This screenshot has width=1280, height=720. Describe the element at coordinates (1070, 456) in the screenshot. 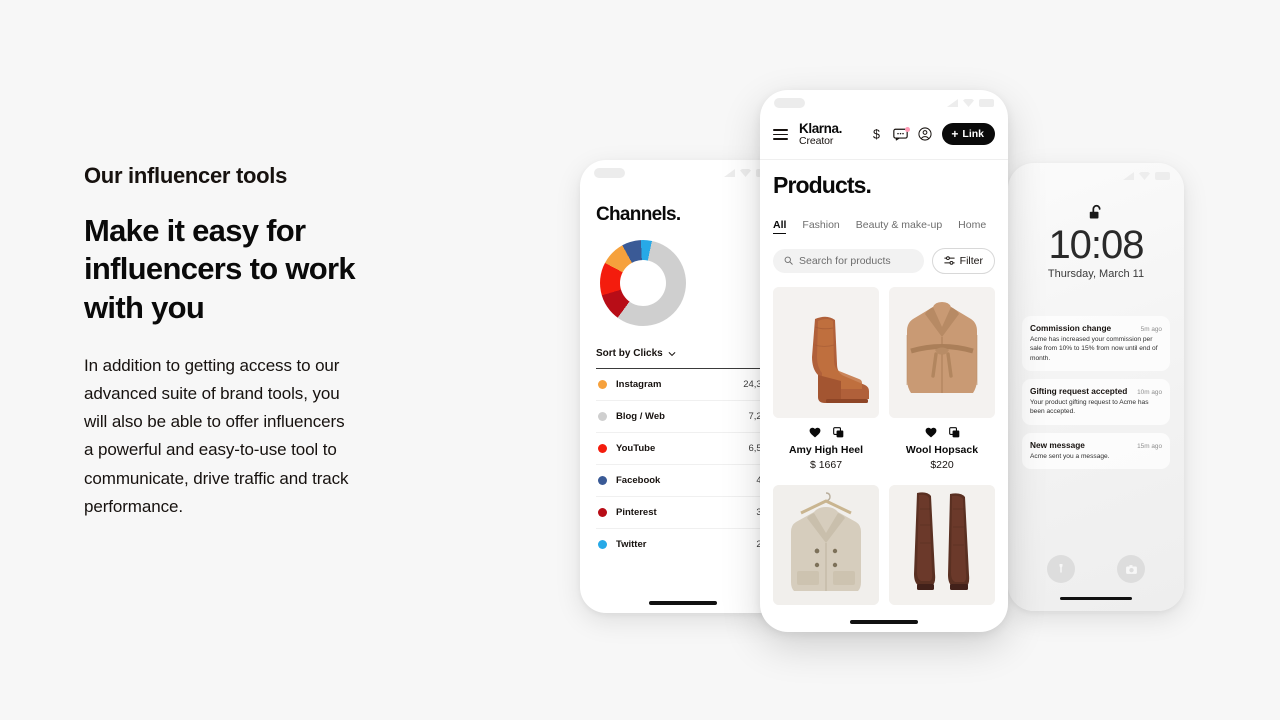

I see `notification-text: Acme sent you a message.` at that location.